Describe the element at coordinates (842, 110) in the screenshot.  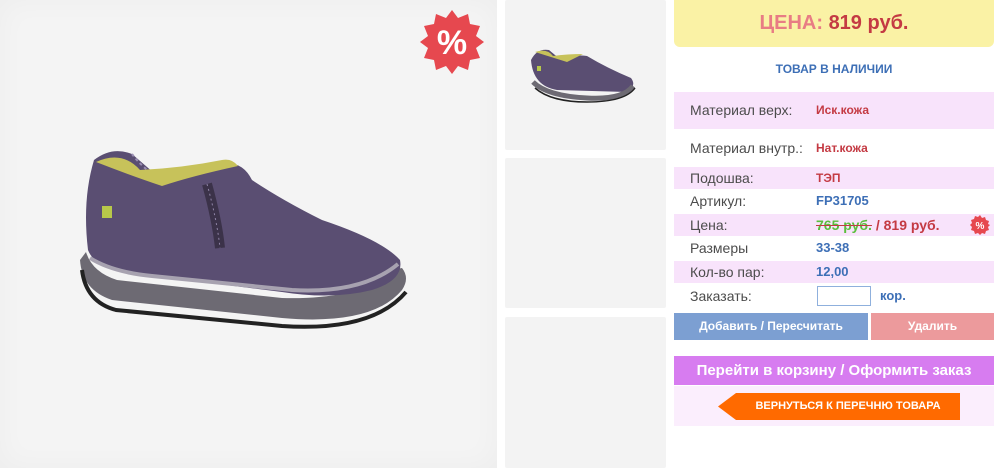
I see `spec-value: Иск.кожа` at that location.